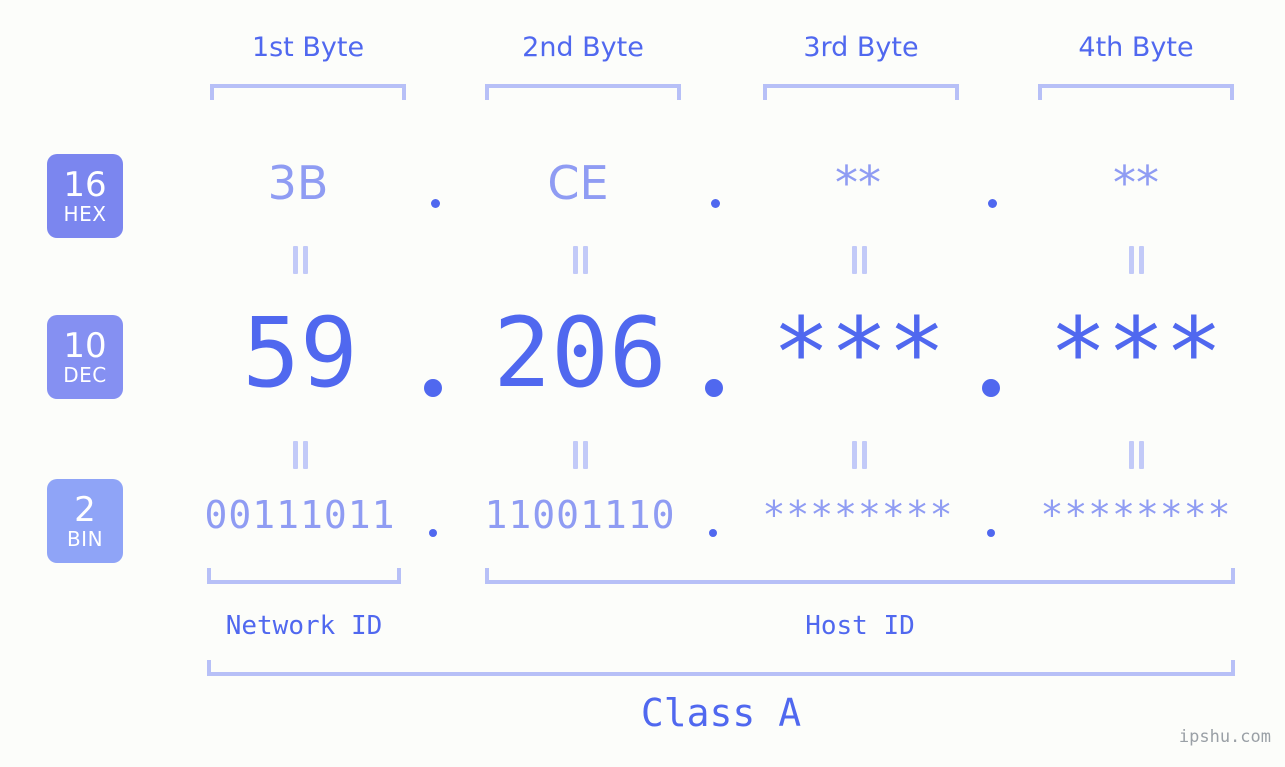 The height and width of the screenshot is (767, 1285). I want to click on base-badge-dec-number: 10, so click(85, 346).